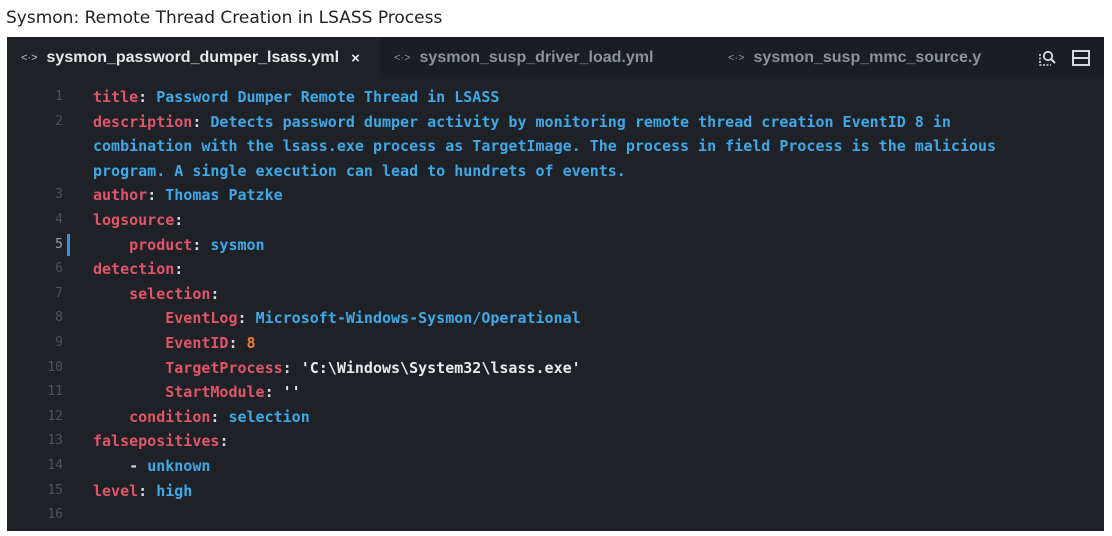  What do you see at coordinates (1047, 58) in the screenshot?
I see `search-preview-icon` at bounding box center [1047, 58].